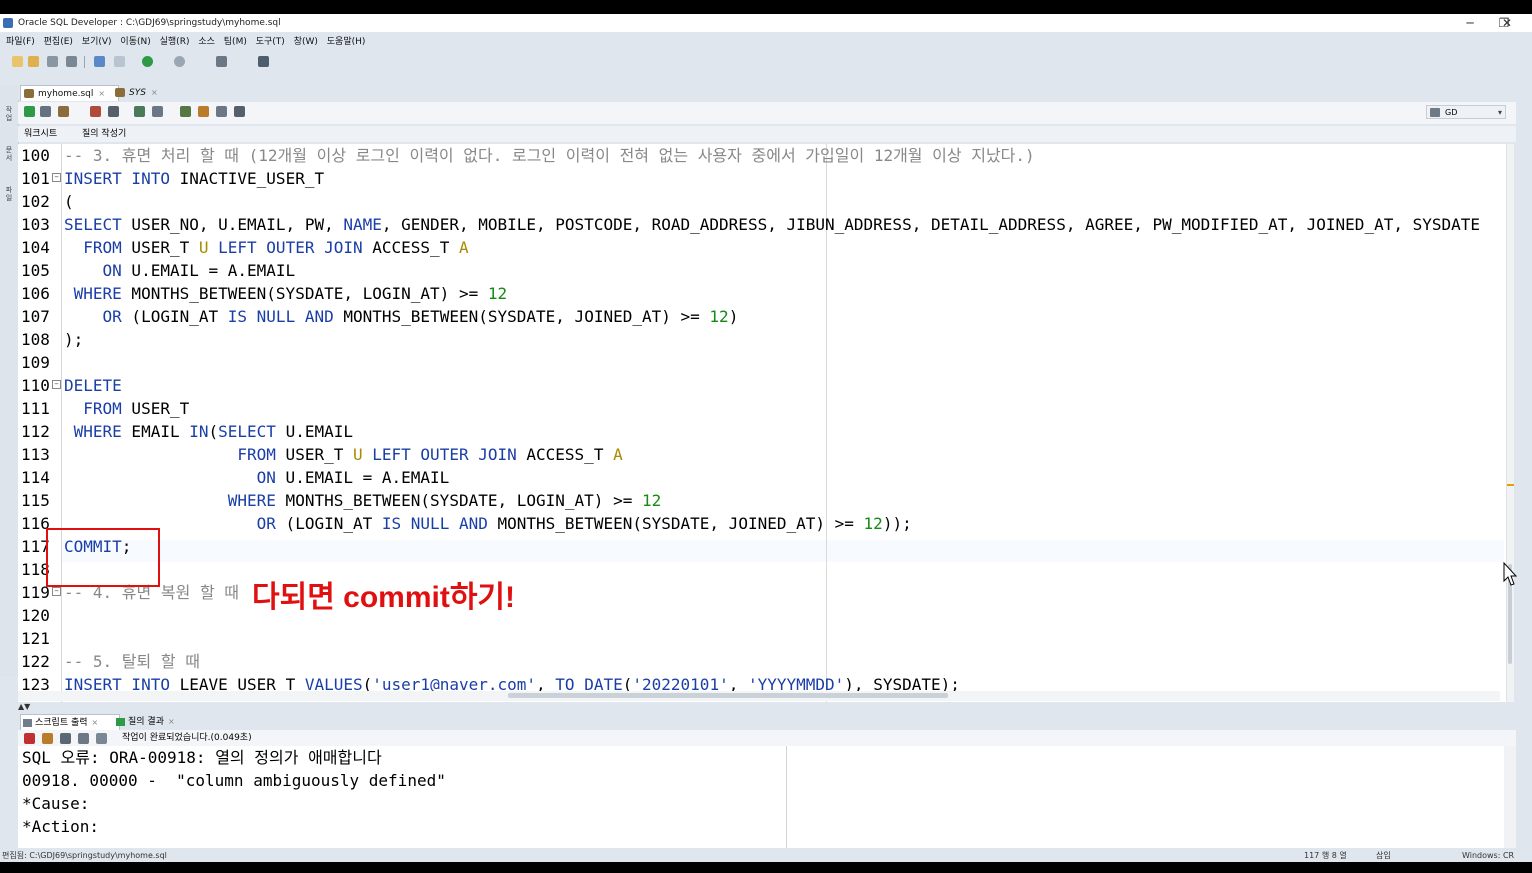 The image size is (1532, 873). What do you see at coordinates (45, 111) in the screenshot?
I see `run-script-icon` at bounding box center [45, 111].